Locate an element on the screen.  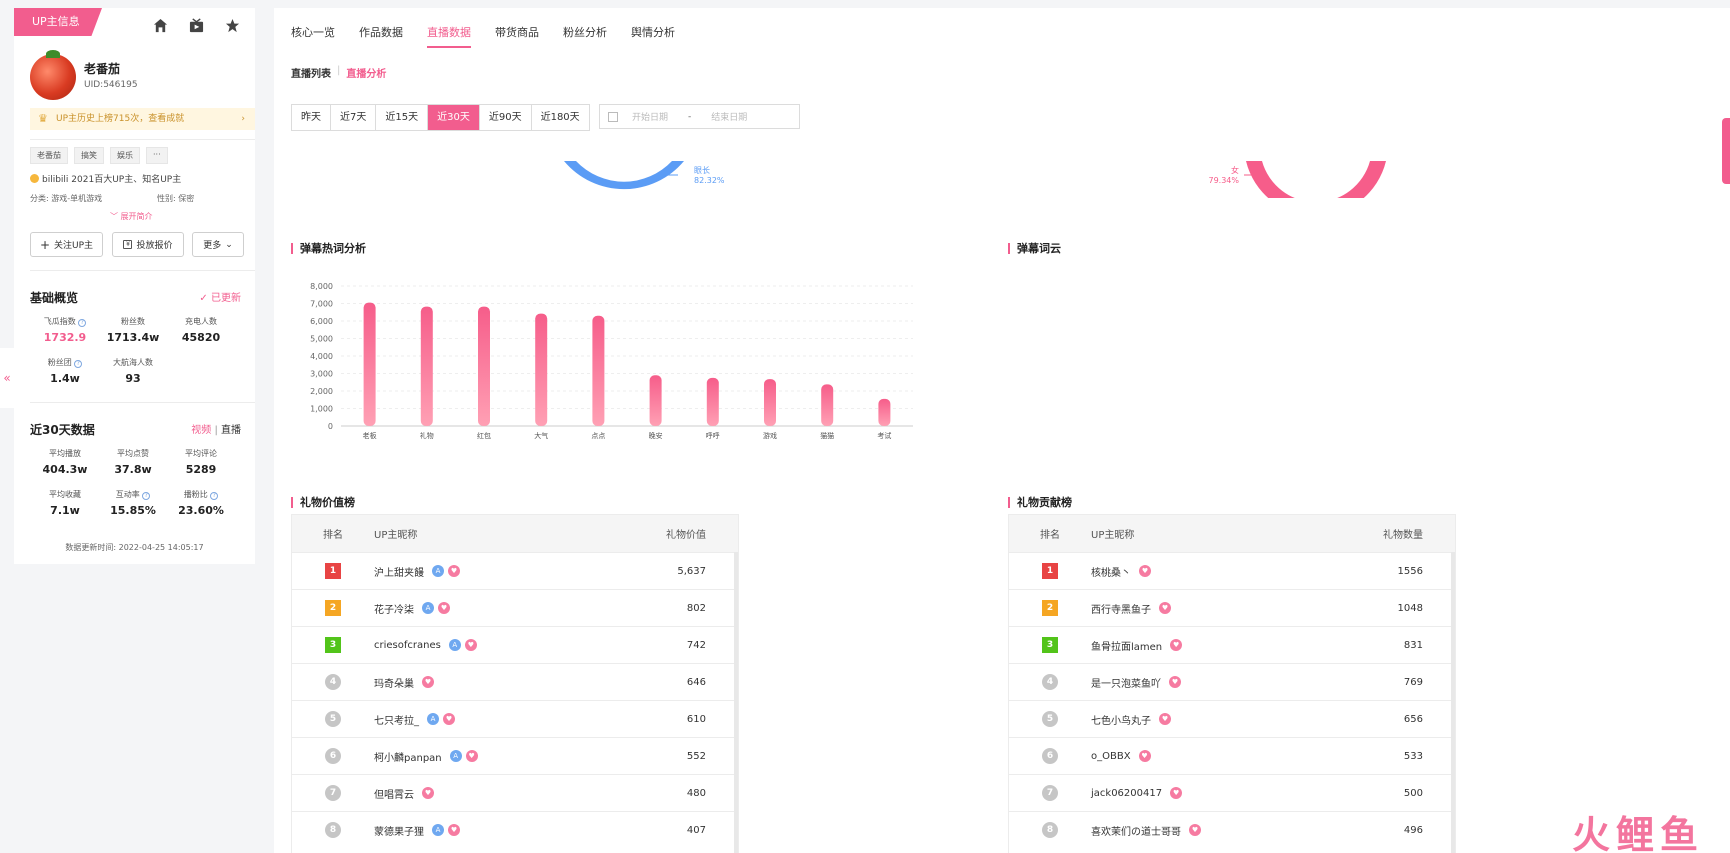
user-nickname: 沪上甜夹饅 is located at coordinates (399, 571).